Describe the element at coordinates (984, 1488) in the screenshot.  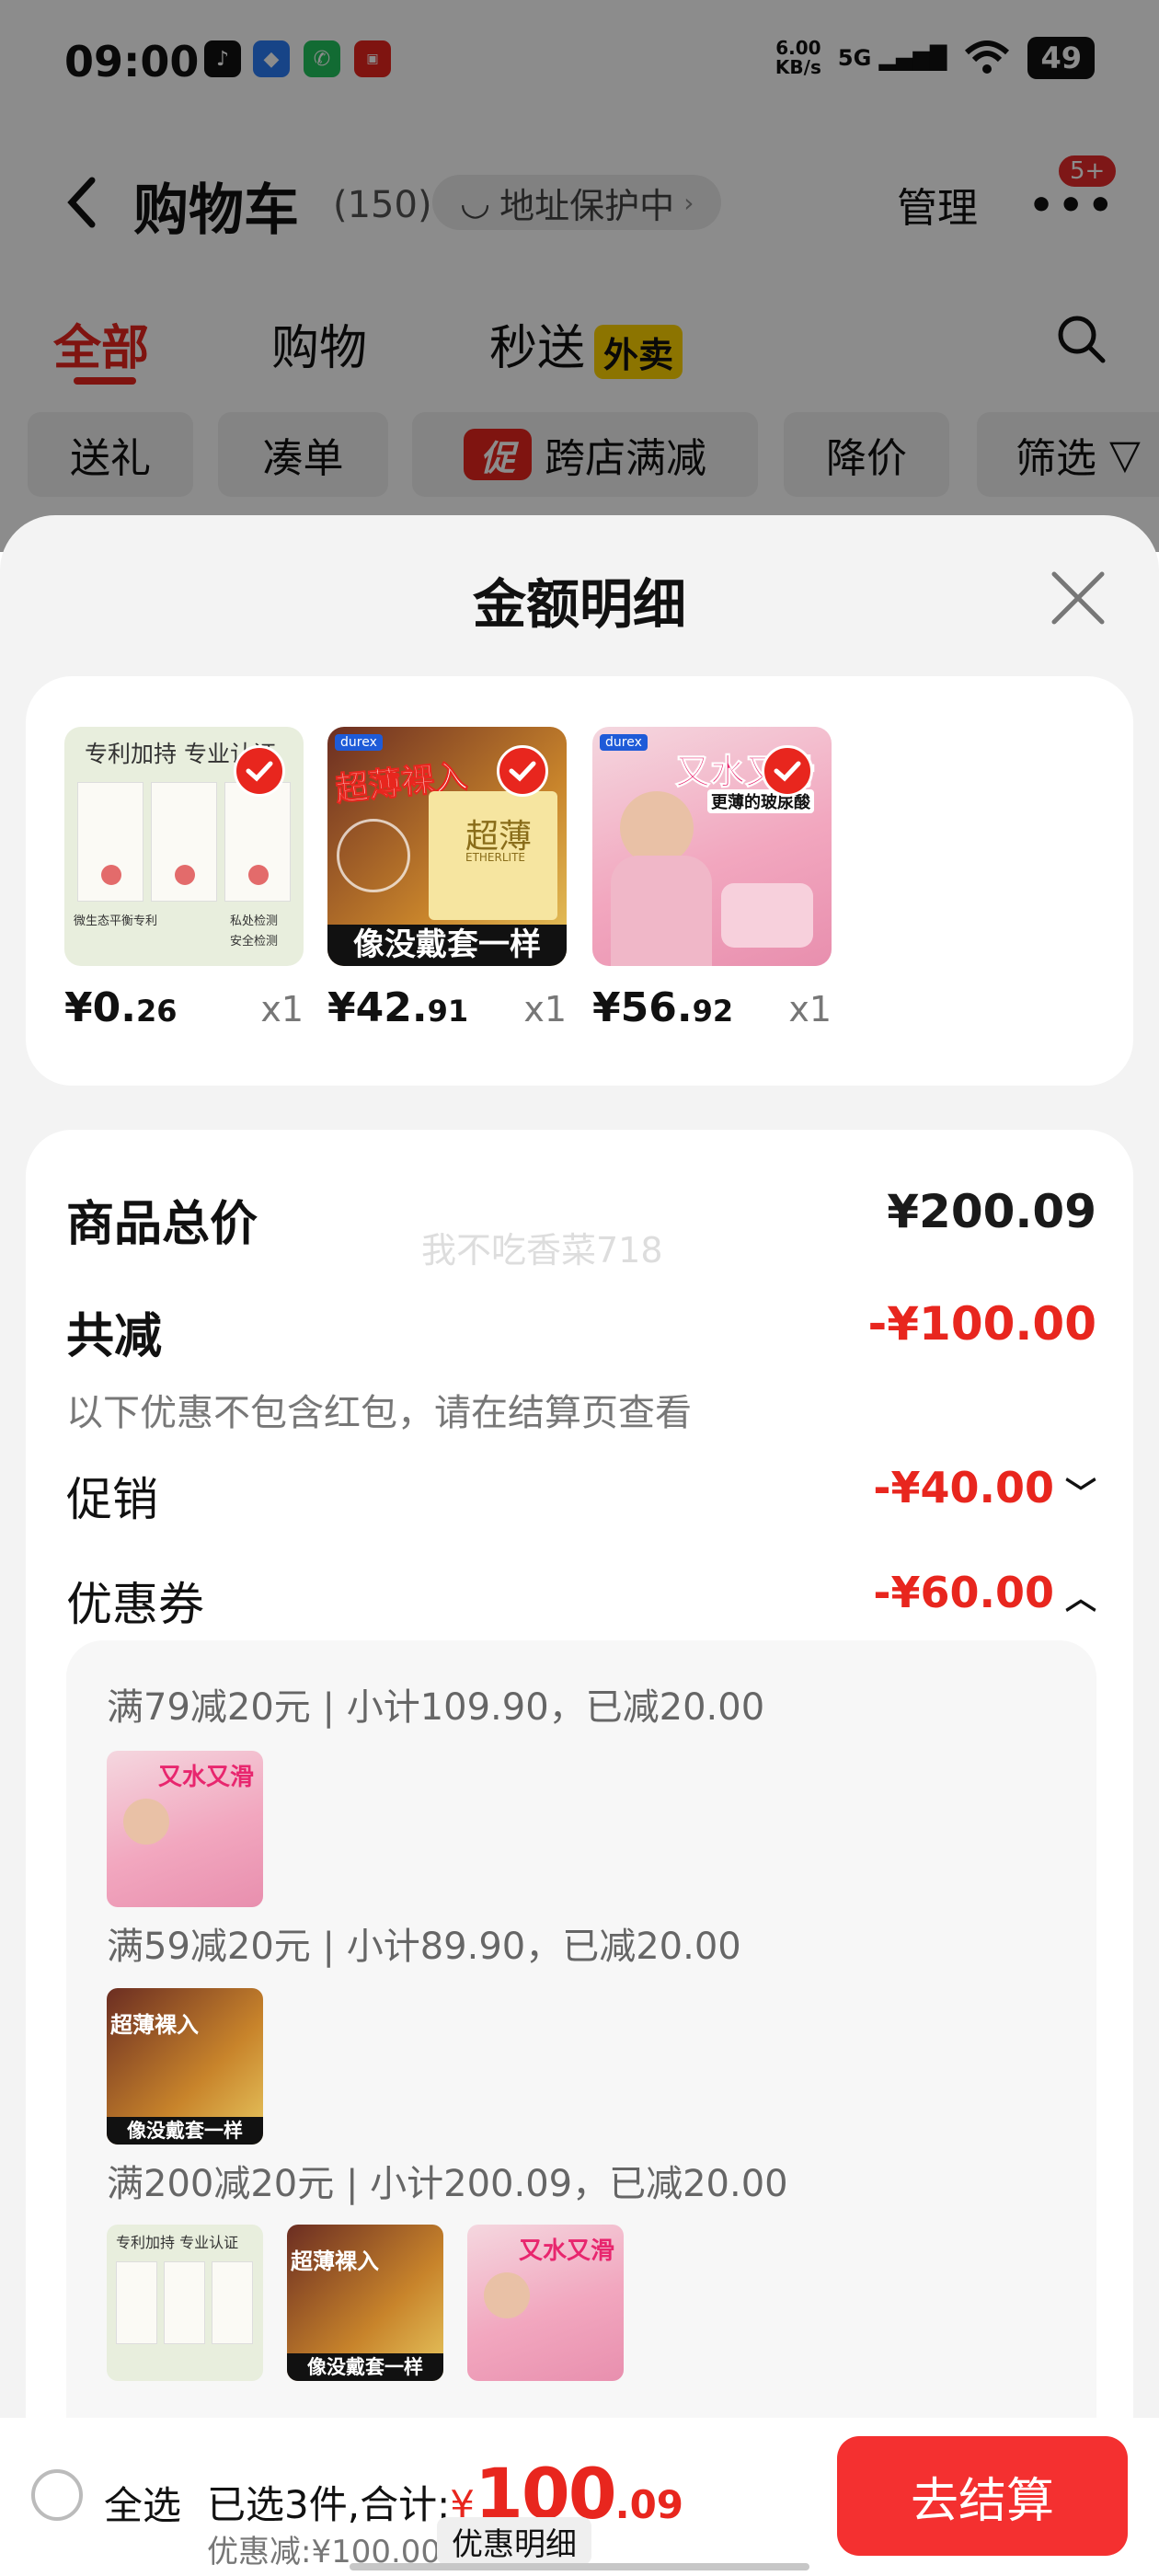
I see `promo-value: -¥40.00 ﹀` at that location.